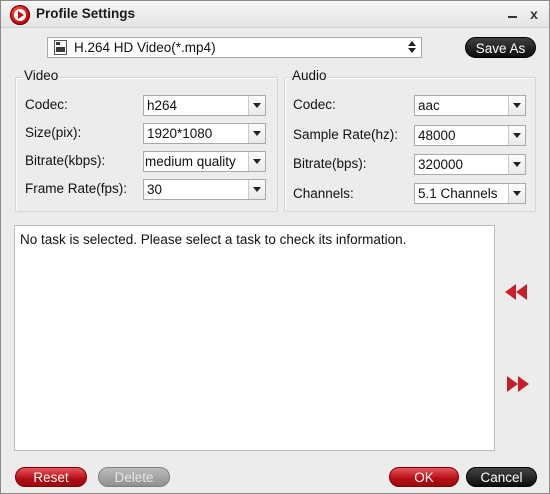  What do you see at coordinates (46, 104) in the screenshot?
I see `video-codec-label: Codec:` at bounding box center [46, 104].